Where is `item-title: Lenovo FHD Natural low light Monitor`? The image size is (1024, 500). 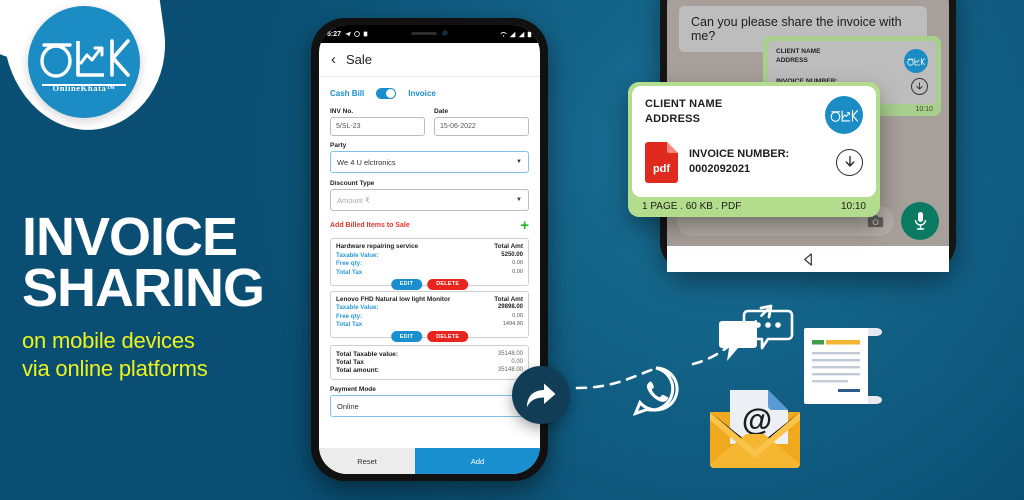
item-title: Lenovo FHD Natural low light Monitor is located at coordinates (393, 299).